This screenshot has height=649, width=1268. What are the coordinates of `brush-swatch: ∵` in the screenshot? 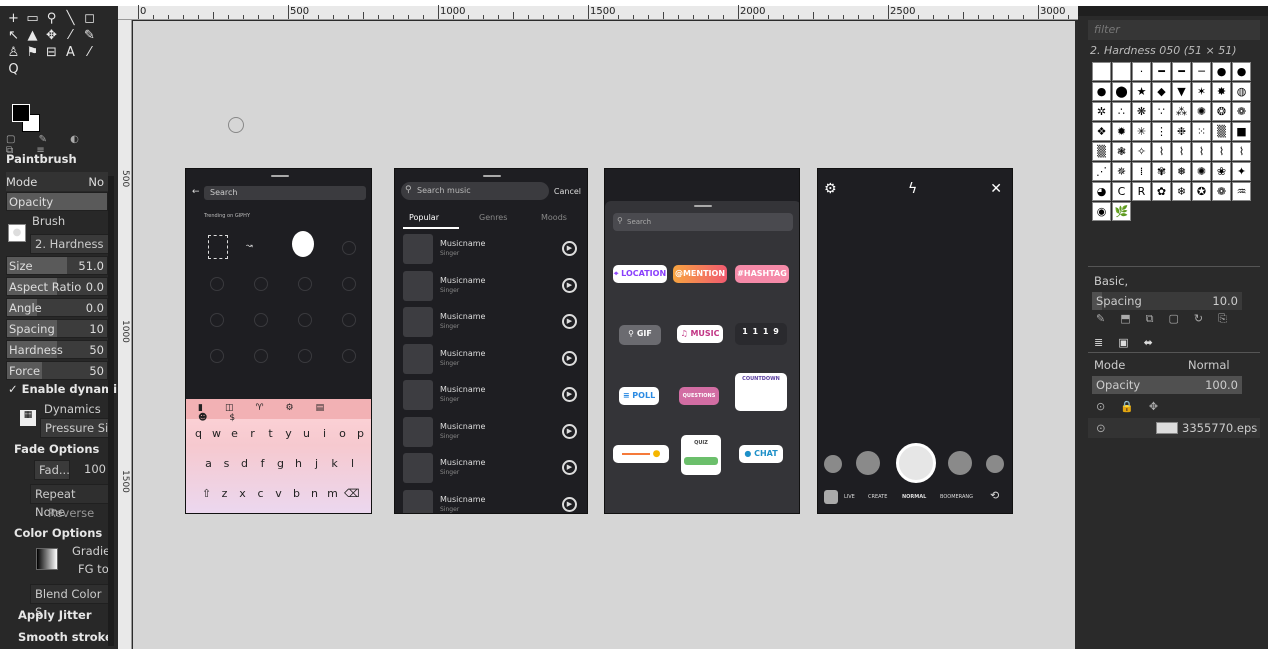 It's located at (1161, 111).